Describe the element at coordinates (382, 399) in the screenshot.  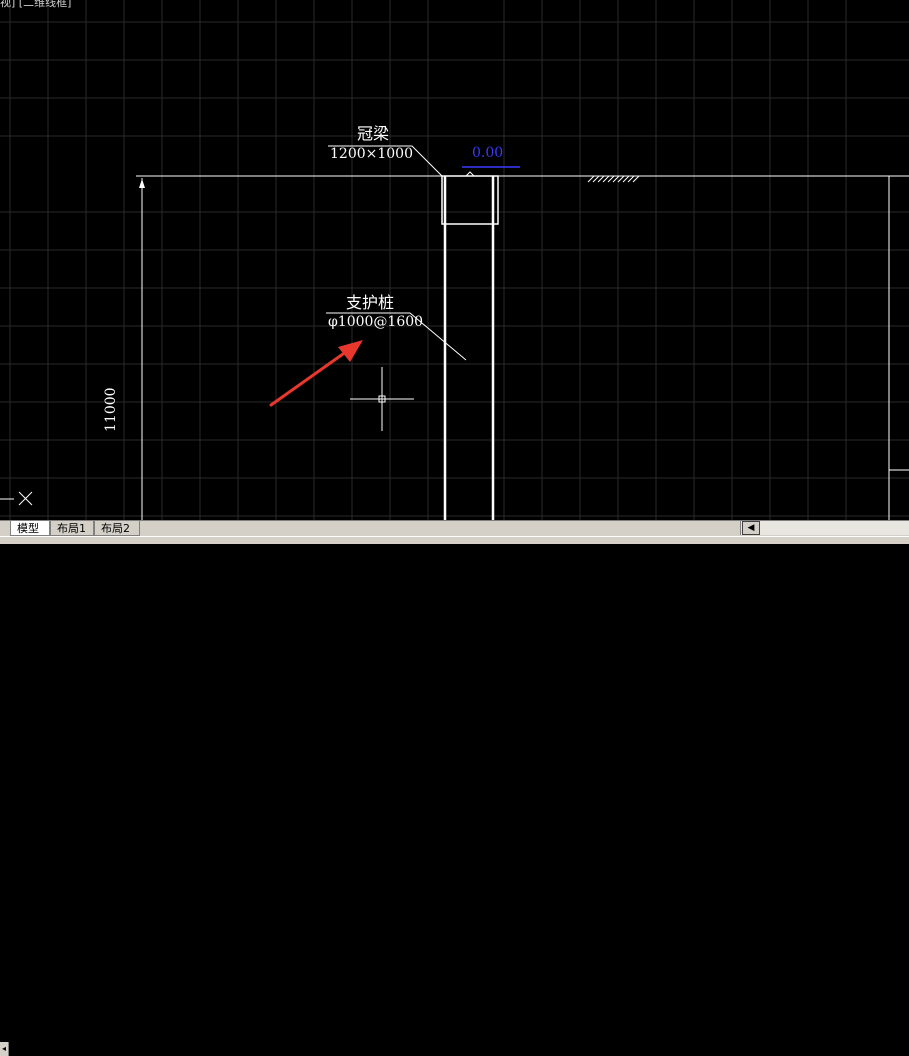
I see `crosshair-cursor-icon` at that location.